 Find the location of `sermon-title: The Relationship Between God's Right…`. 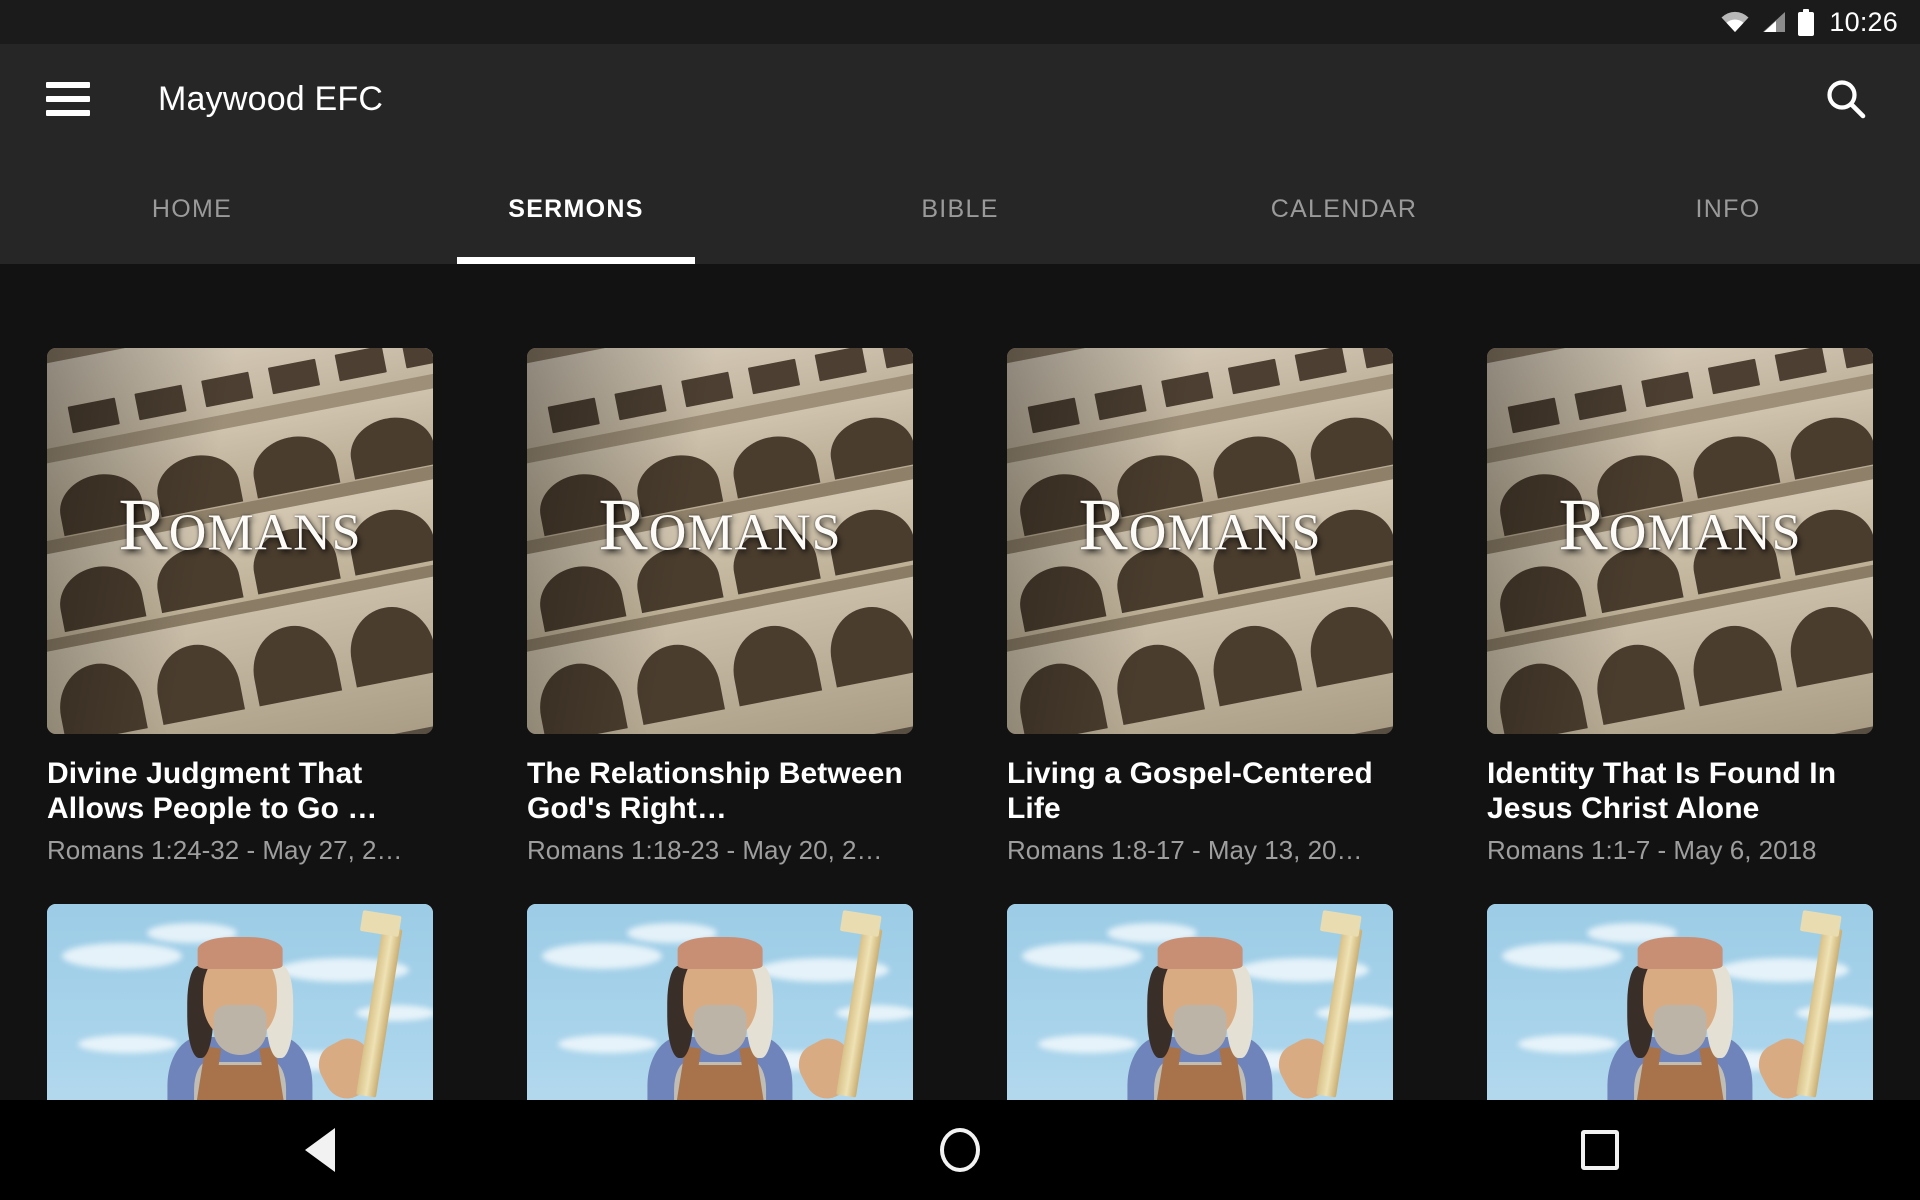

sermon-title: The Relationship Between God's Right… is located at coordinates (715, 791).